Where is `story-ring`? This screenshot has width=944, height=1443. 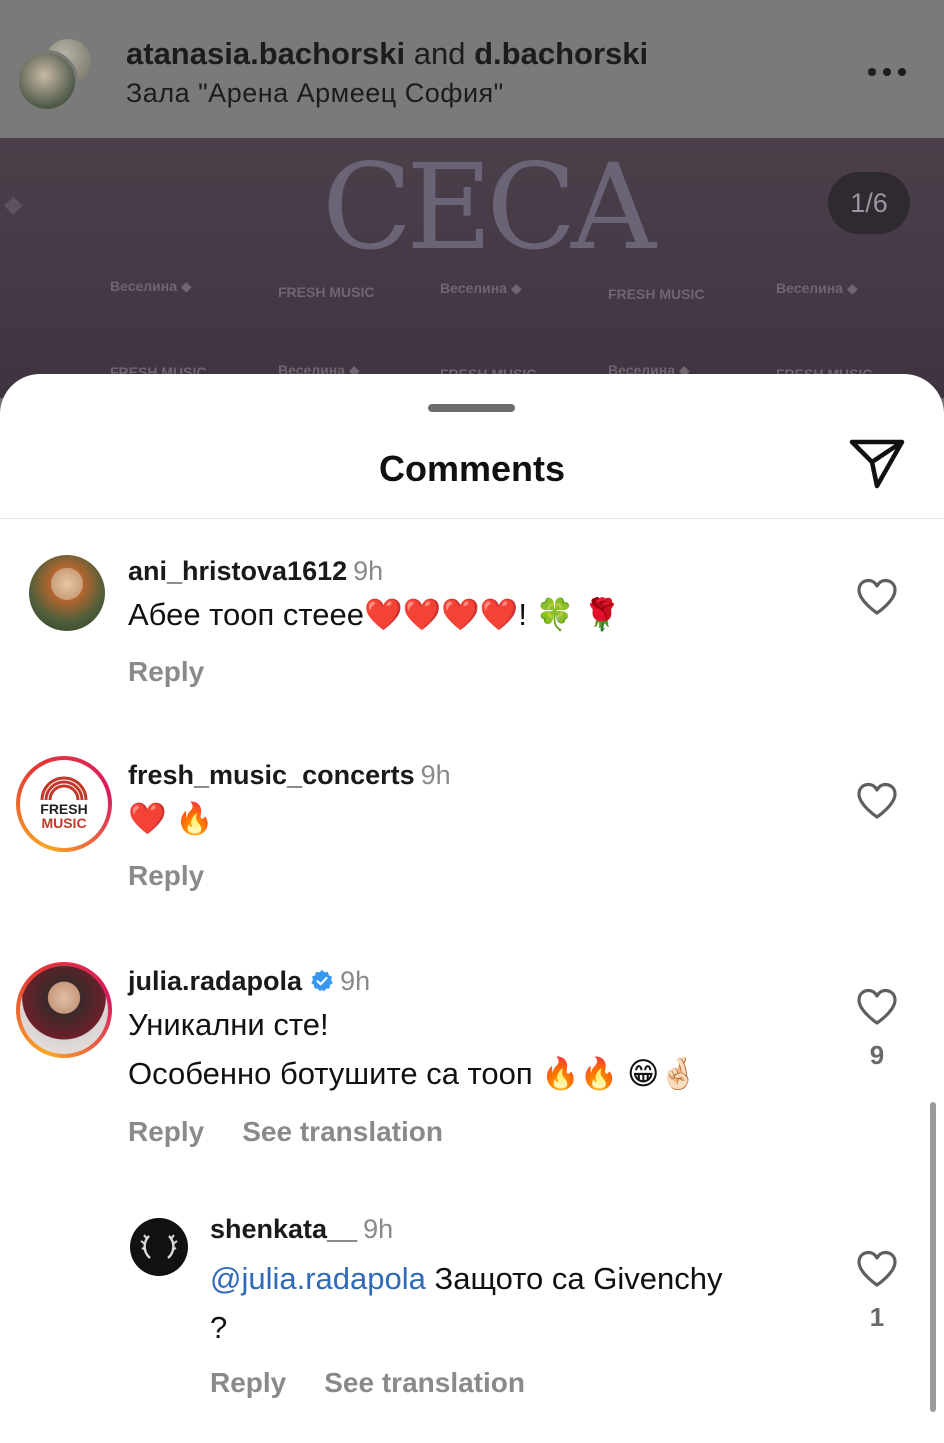 story-ring is located at coordinates (64, 1010).